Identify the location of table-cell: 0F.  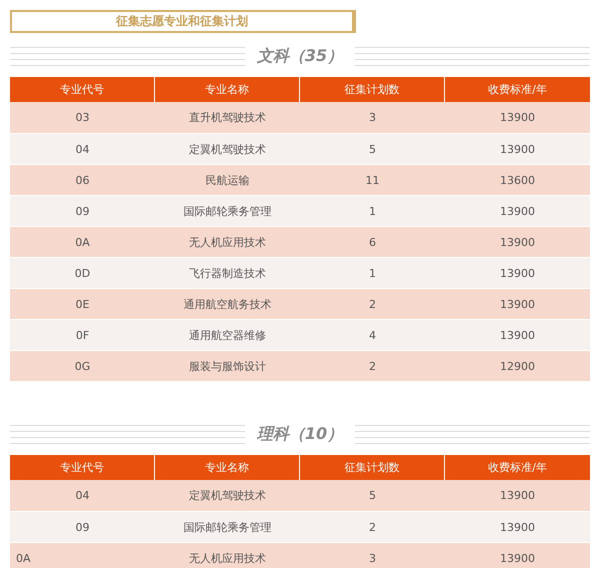
(82, 334).